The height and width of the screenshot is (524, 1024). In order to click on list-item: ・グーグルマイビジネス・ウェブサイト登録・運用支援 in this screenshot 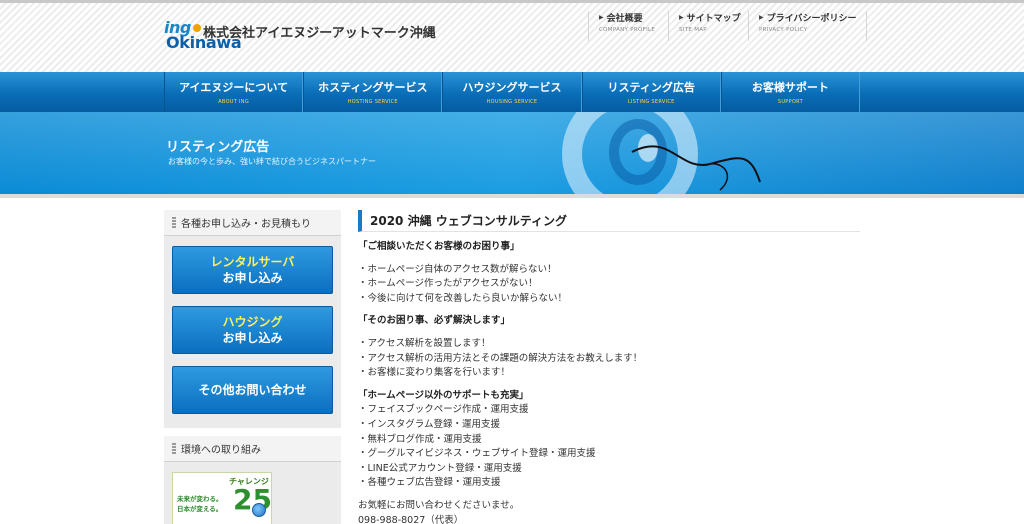, I will do `click(477, 454)`.